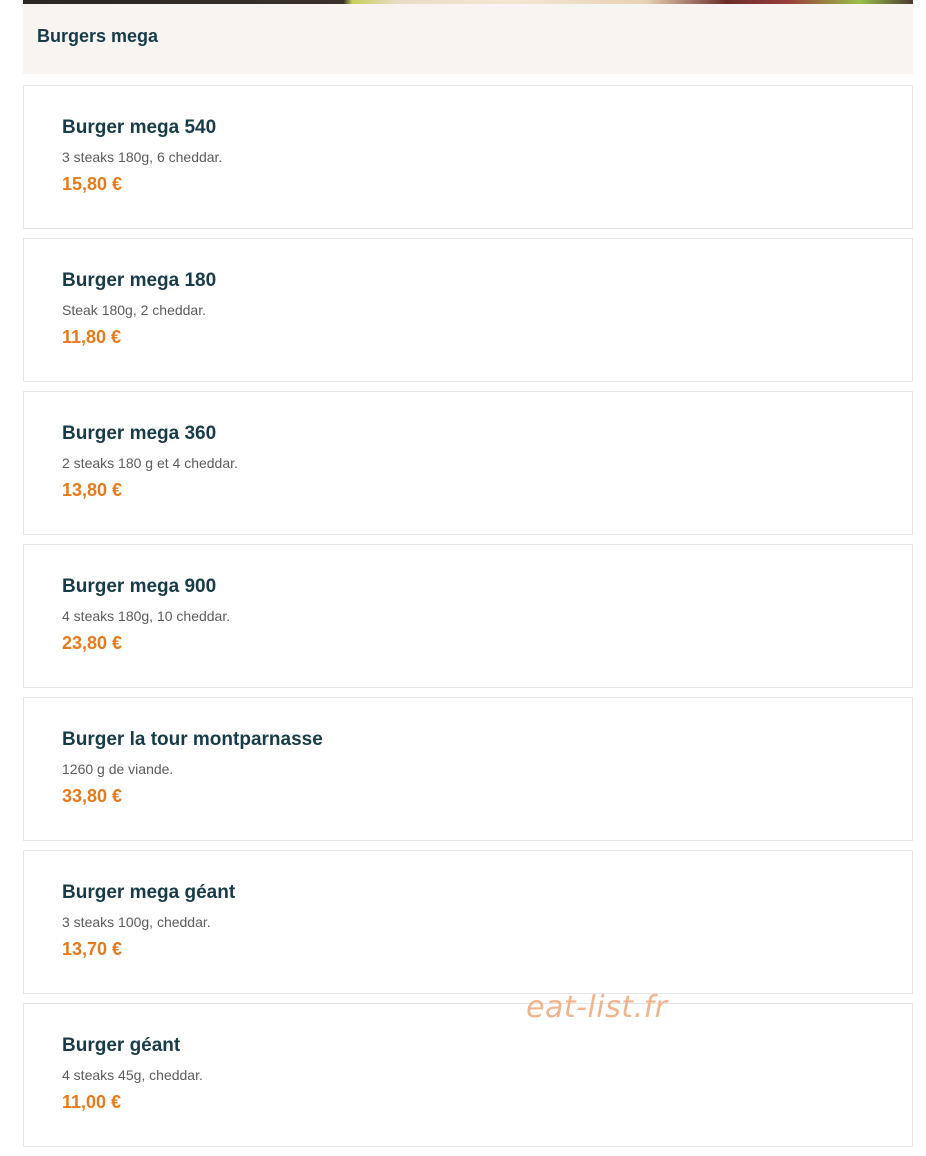 This screenshot has width=926, height=1156. I want to click on menu-item-price: 13,80 €, so click(92, 490).